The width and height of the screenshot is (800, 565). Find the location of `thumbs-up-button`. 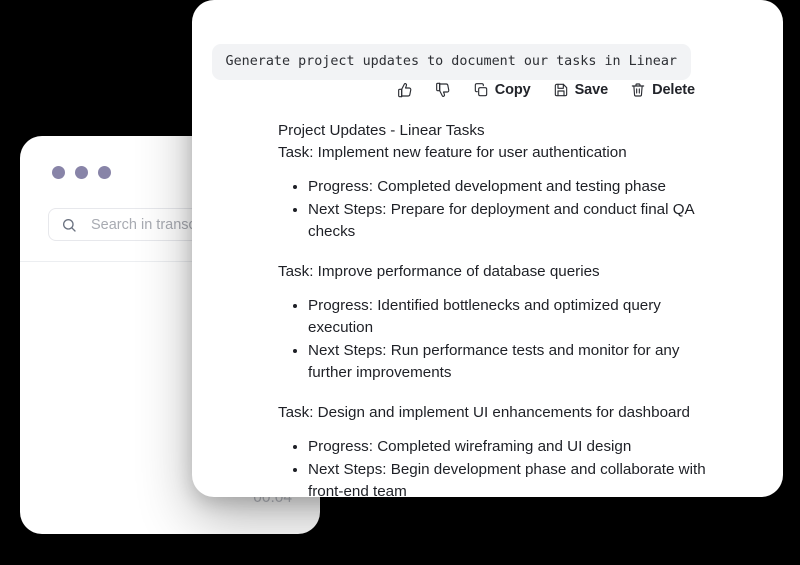

thumbs-up-button is located at coordinates (405, 90).